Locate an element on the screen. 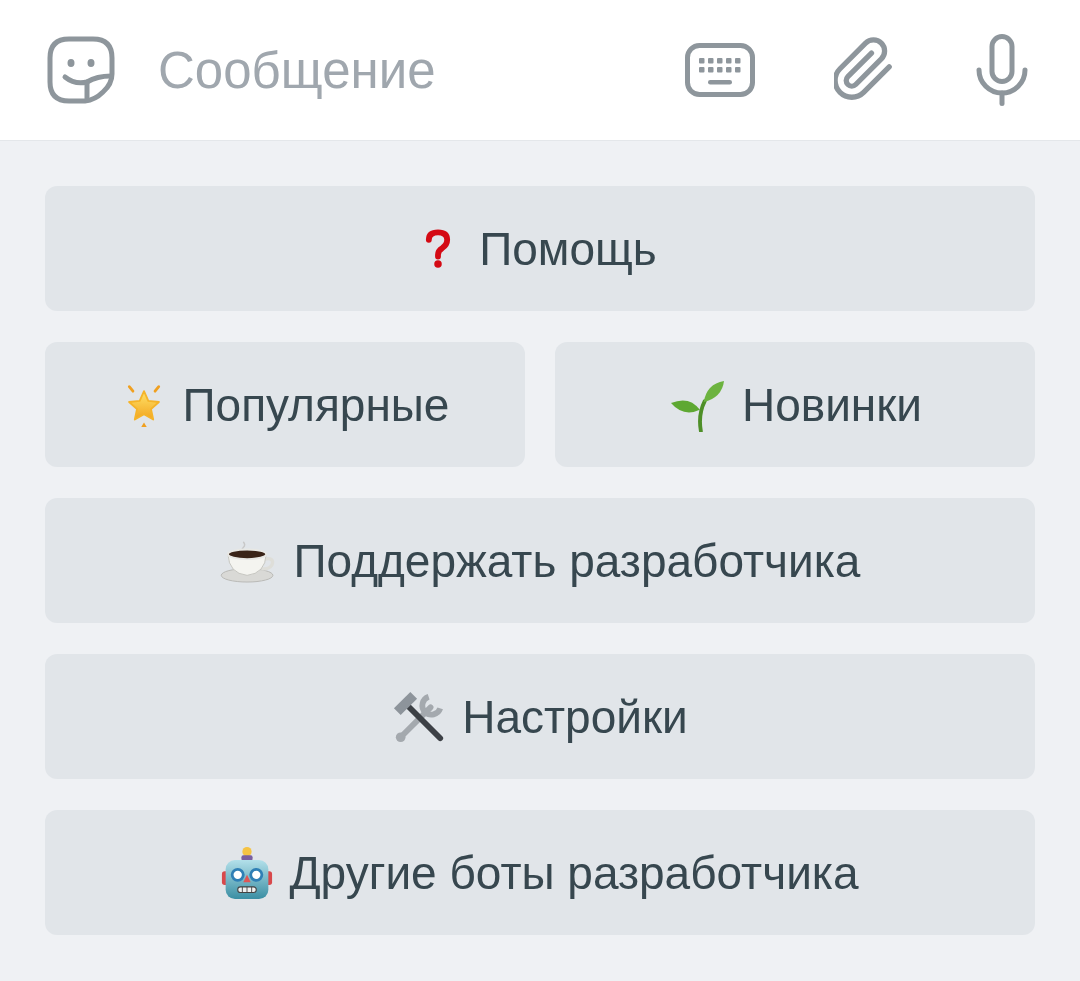  bot-command-button: Помощь is located at coordinates (540, 248).